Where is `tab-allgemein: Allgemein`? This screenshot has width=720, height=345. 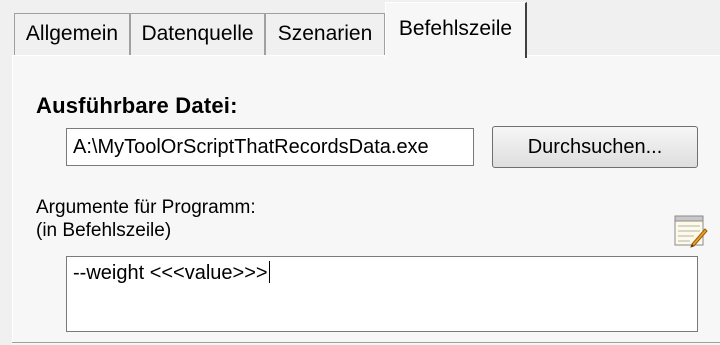
tab-allgemein: Allgemein is located at coordinates (72, 34).